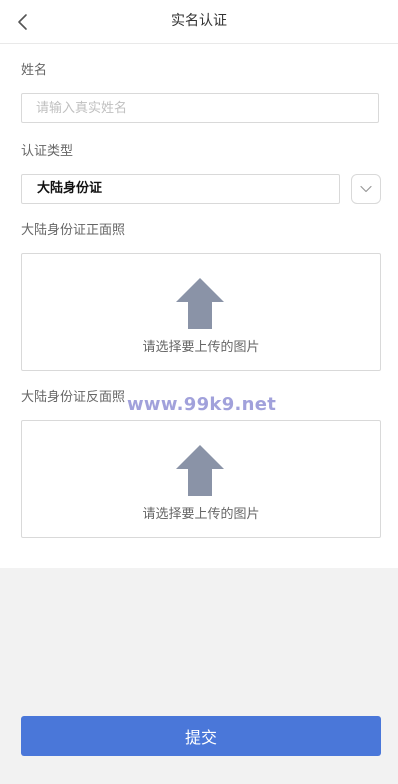 The image size is (398, 784). Describe the element at coordinates (180, 189) in the screenshot. I see `id-type-select: 大陆身份证` at that location.